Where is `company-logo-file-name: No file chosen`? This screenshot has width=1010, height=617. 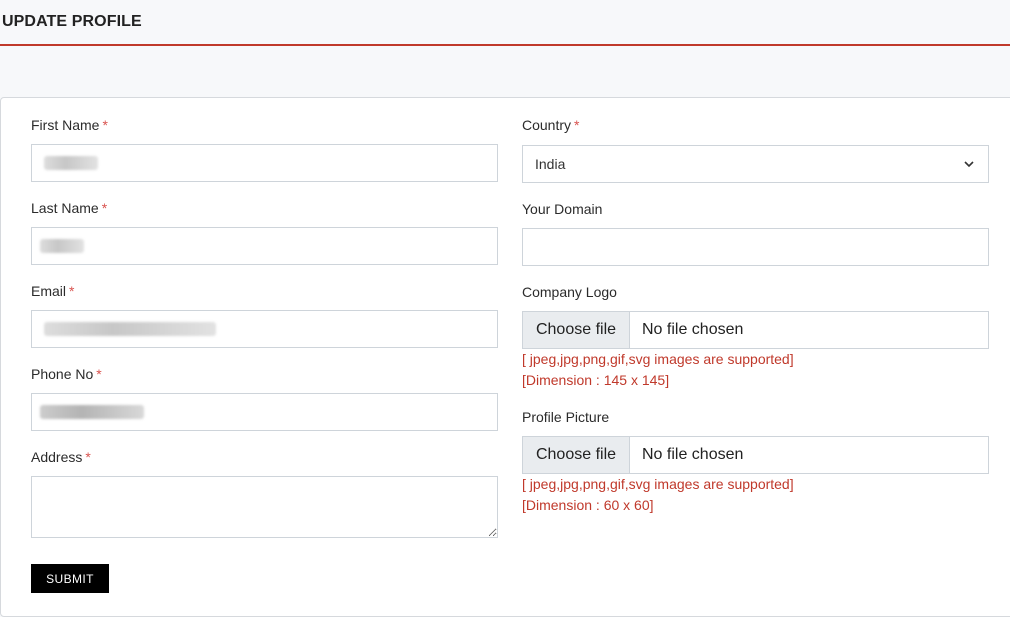
company-logo-file-name: No file chosen is located at coordinates (693, 329).